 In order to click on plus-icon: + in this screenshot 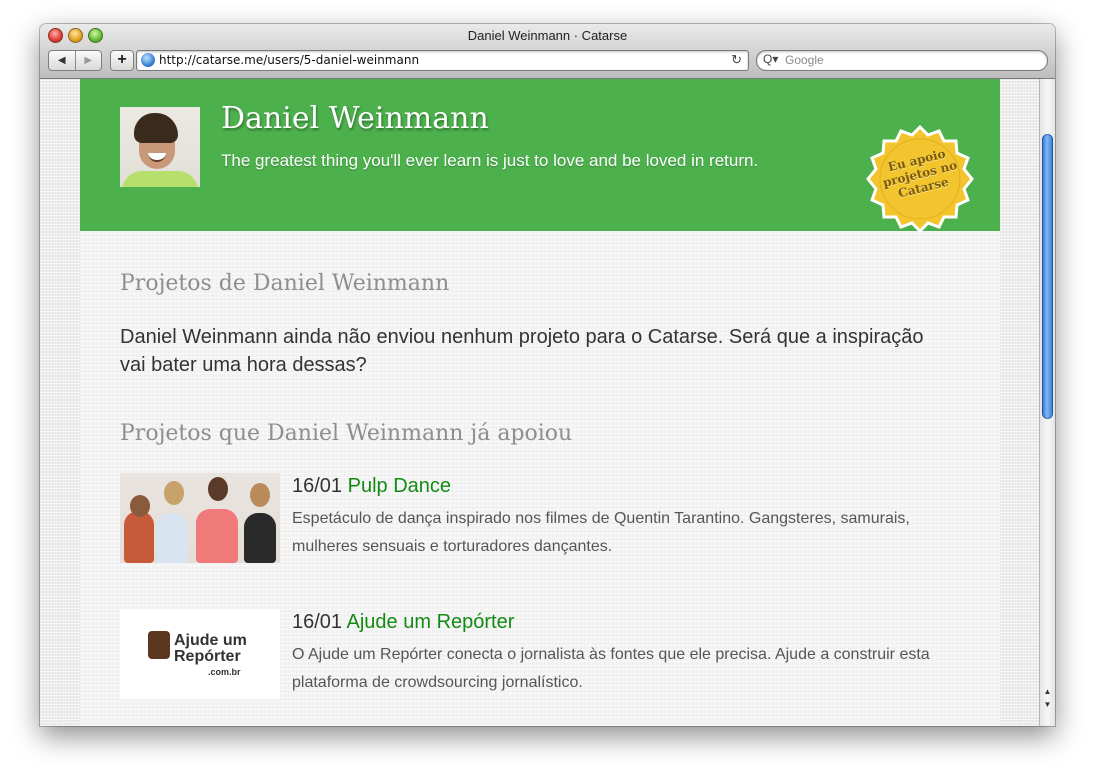, I will do `click(122, 59)`.